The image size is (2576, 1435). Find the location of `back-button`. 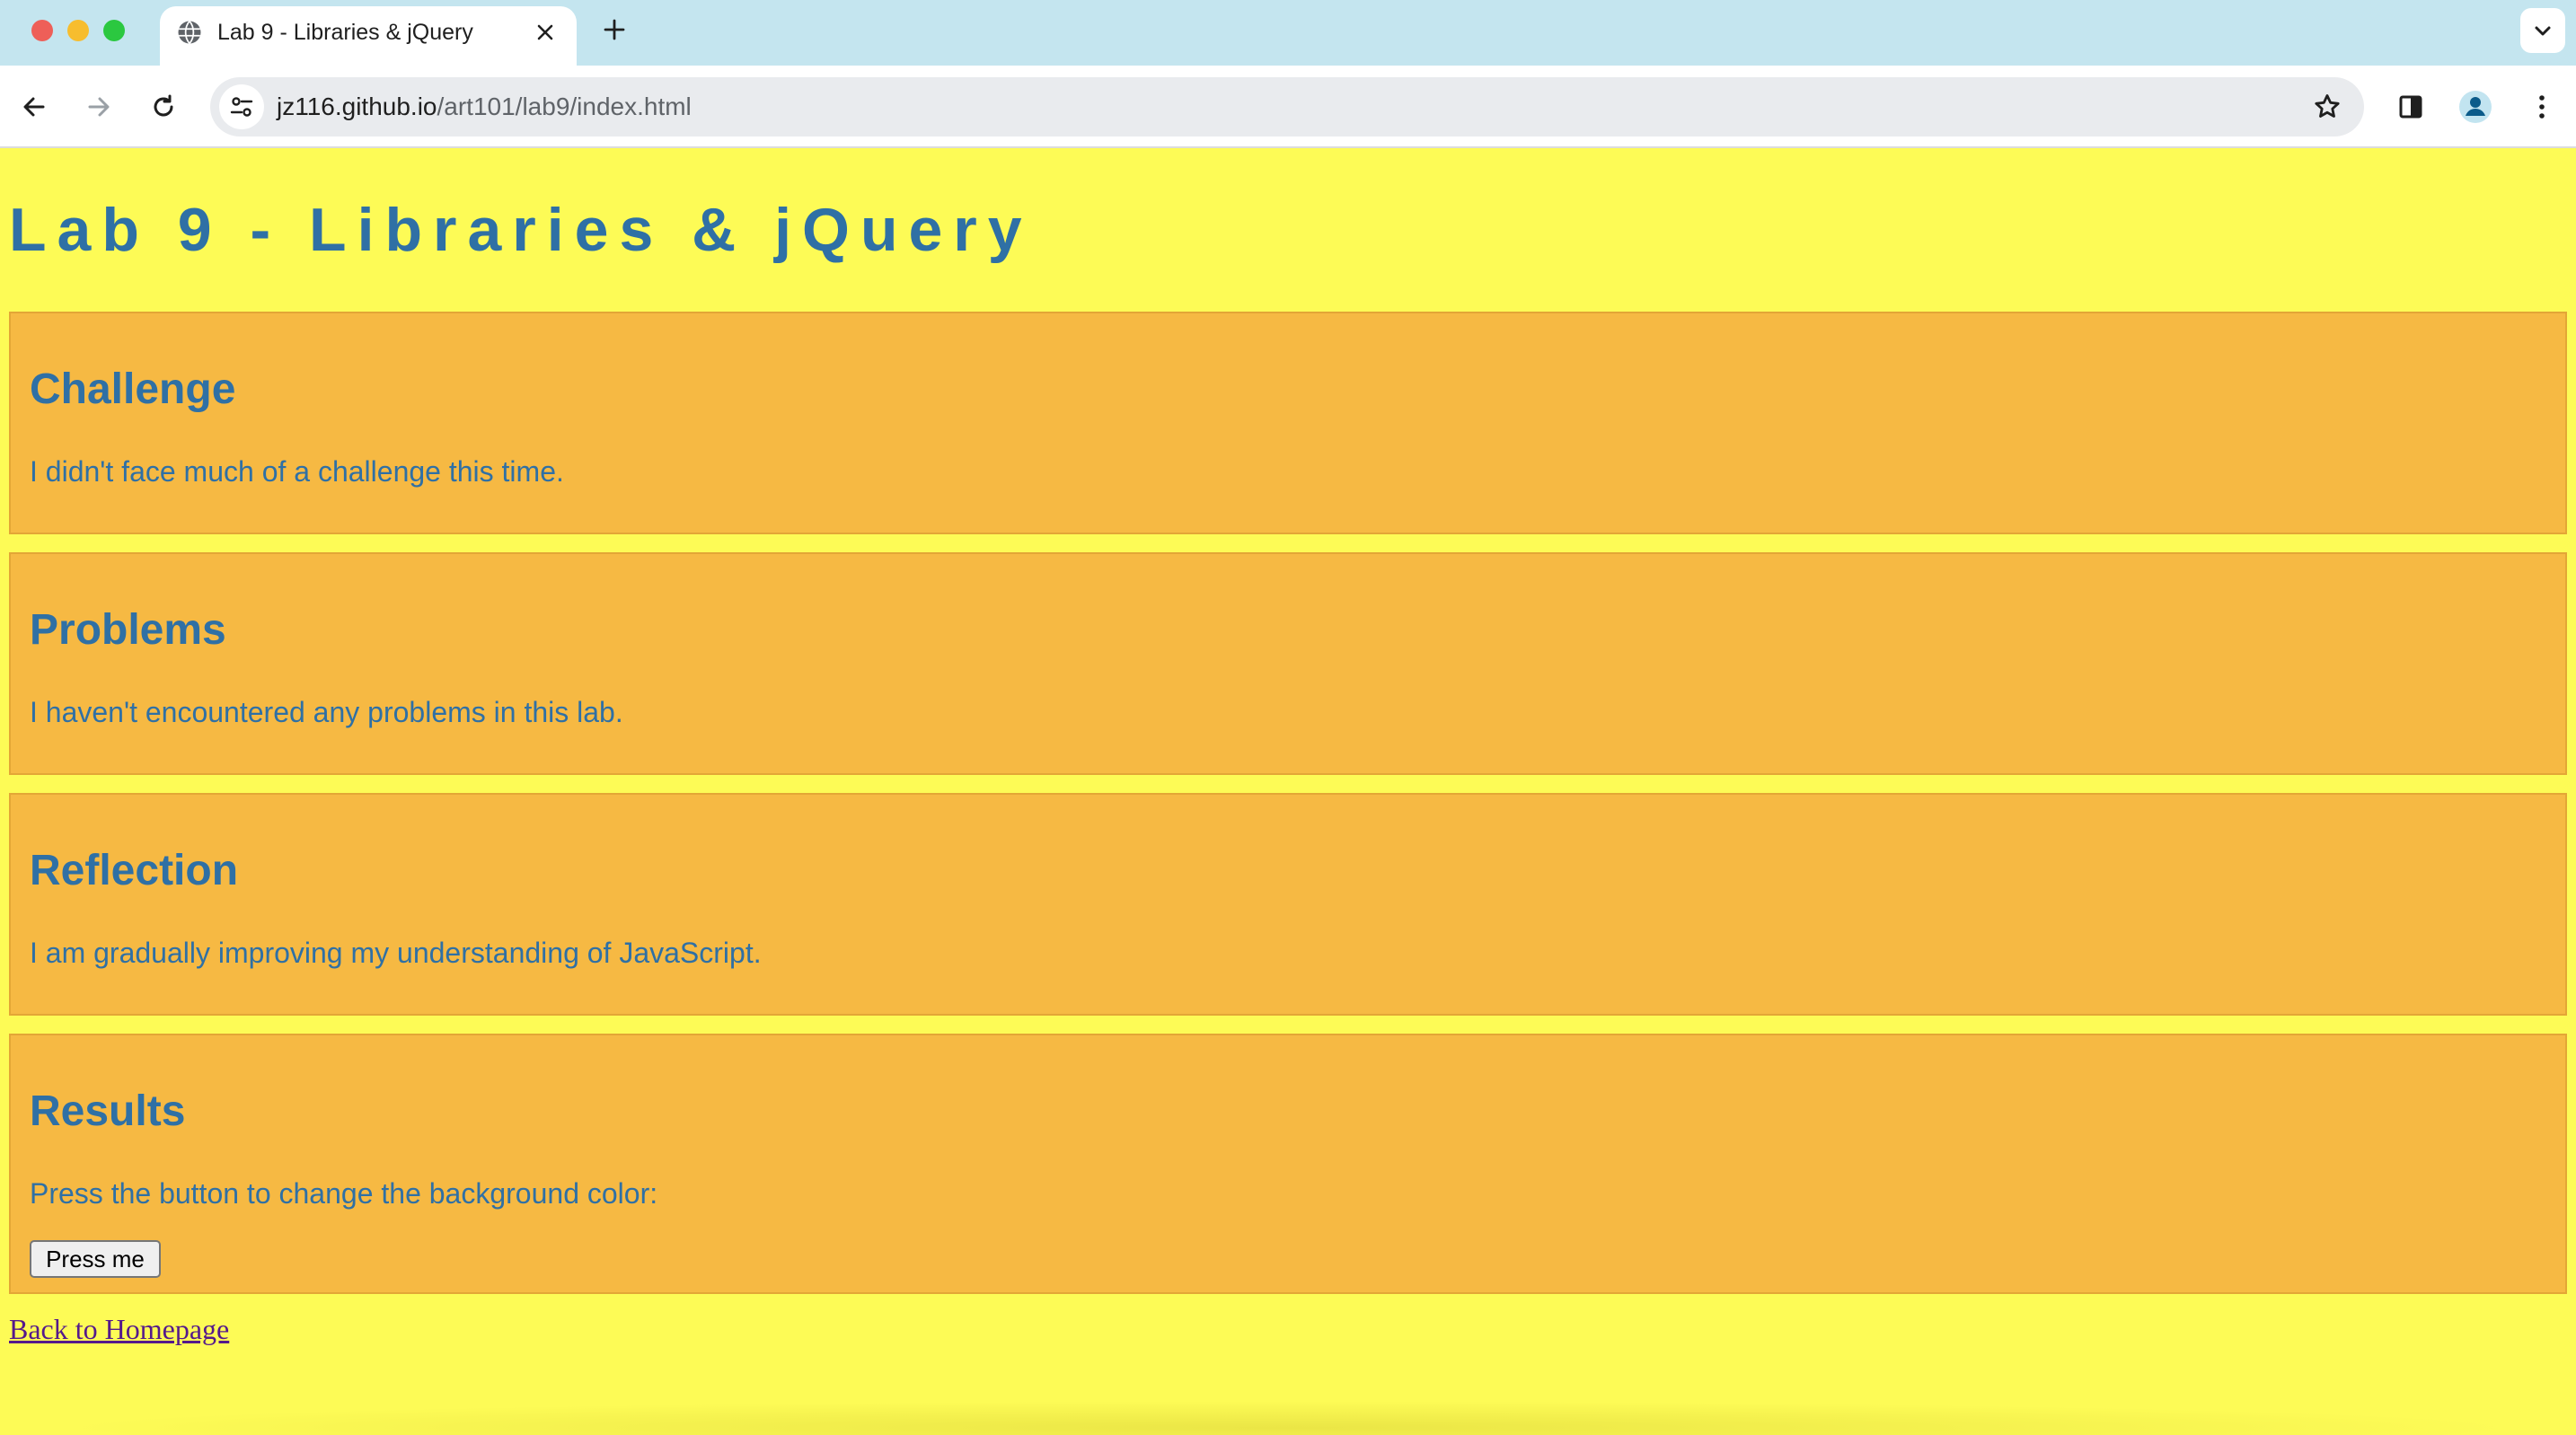

back-button is located at coordinates (34, 106).